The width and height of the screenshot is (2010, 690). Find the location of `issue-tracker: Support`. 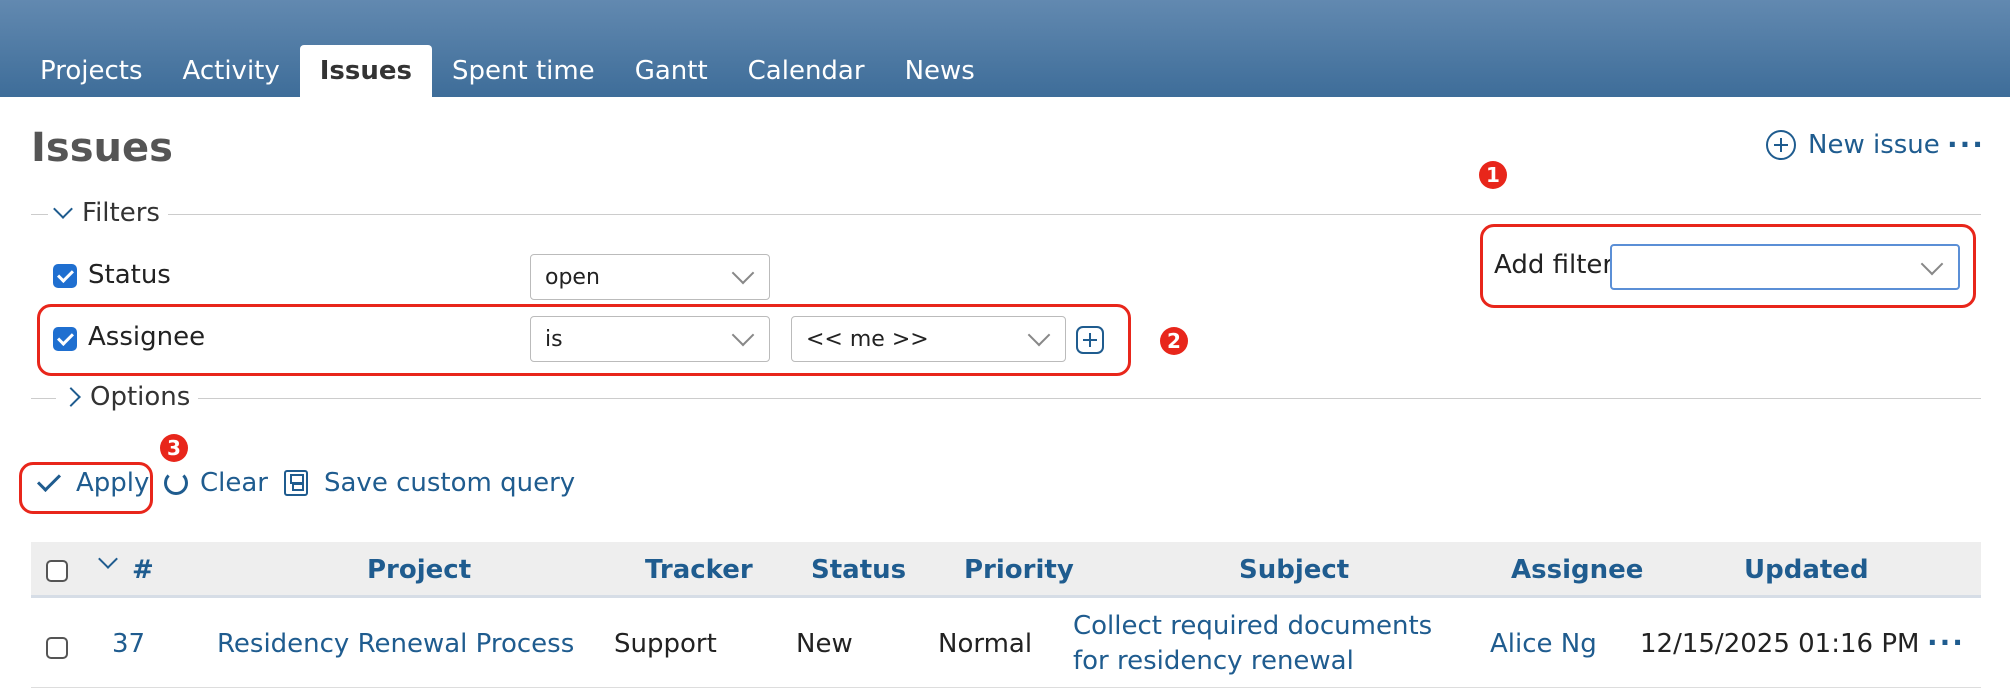

issue-tracker: Support is located at coordinates (665, 644).